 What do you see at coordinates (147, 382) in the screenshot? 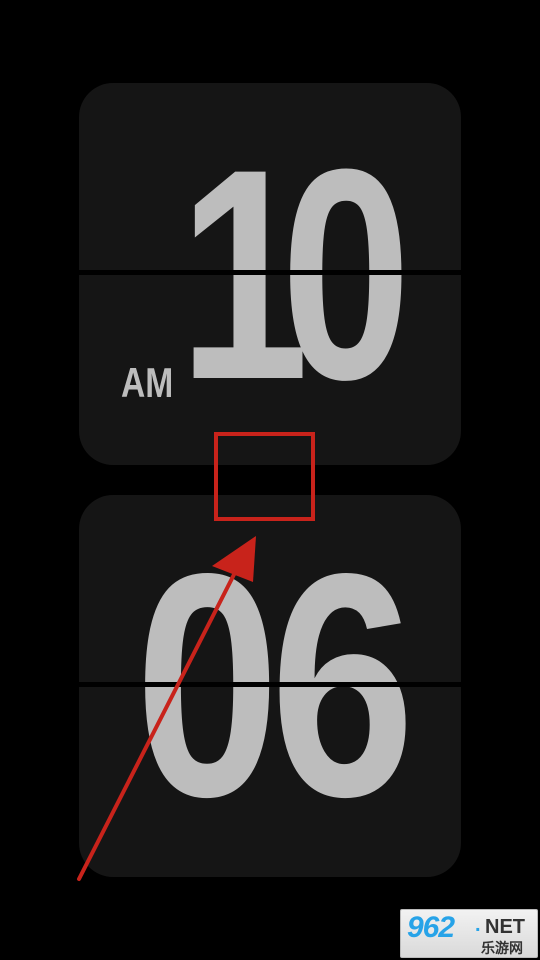
I see `am-pm-indicator: AM` at bounding box center [147, 382].